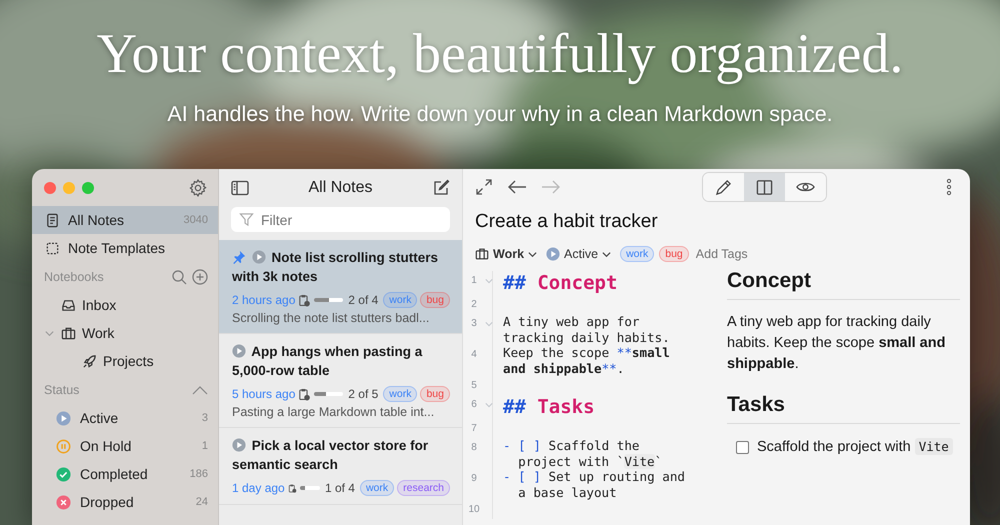  I want to click on checkbox, so click(742, 447).